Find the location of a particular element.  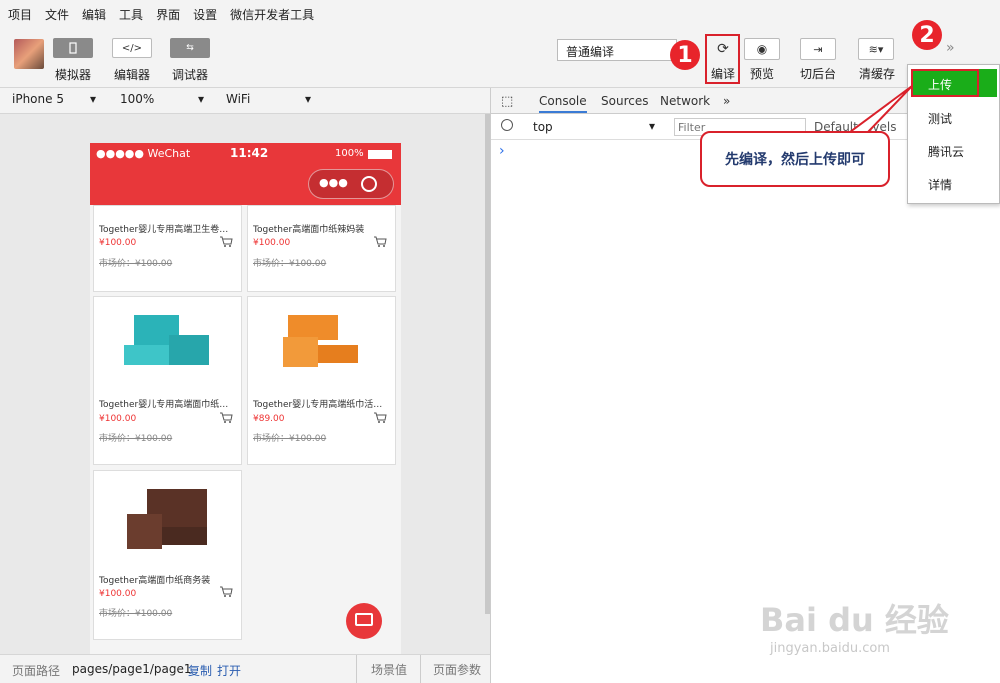

product-title: Together高端面巾纸辣妈装 is located at coordinates (309, 230).